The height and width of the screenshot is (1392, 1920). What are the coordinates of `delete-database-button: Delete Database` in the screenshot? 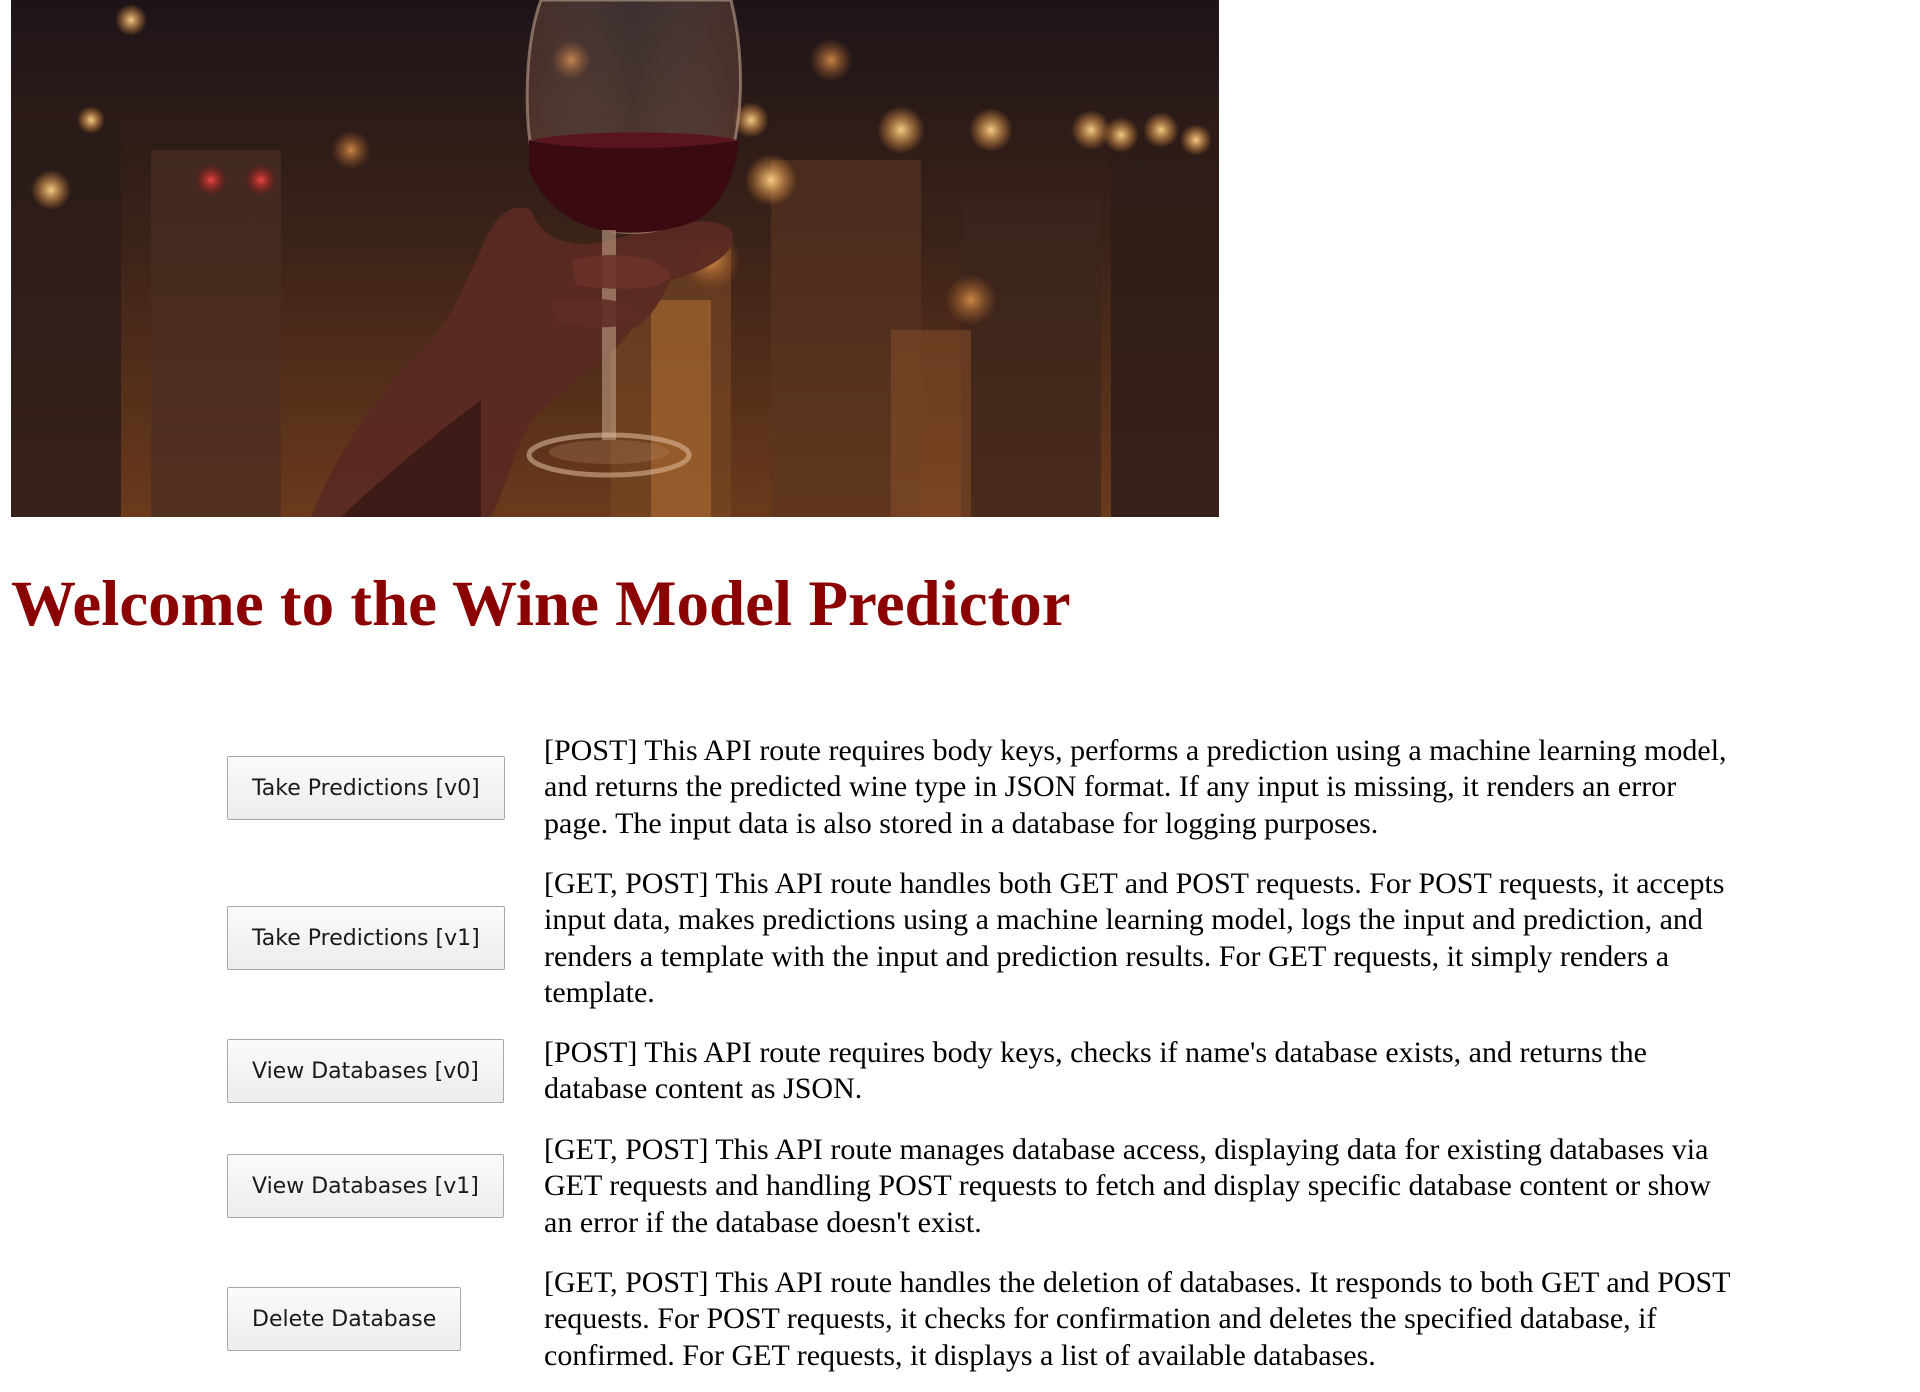 It's located at (344, 1319).